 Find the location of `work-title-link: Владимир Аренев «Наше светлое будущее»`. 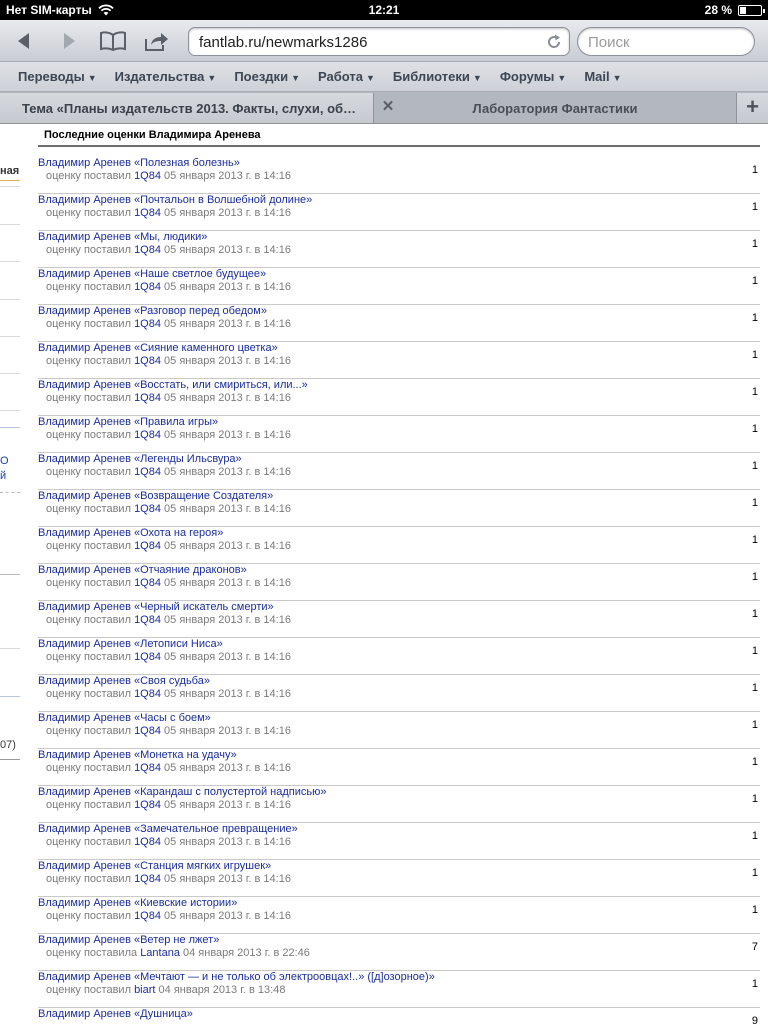

work-title-link: Владимир Аренев «Наше светлое будущее» is located at coordinates (152, 274).